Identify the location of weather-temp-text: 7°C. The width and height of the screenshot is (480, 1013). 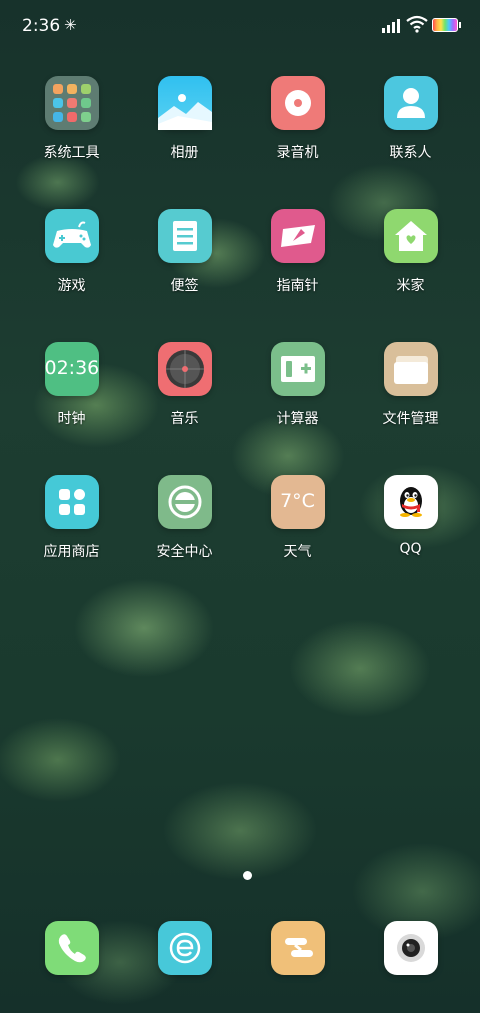
(297, 501).